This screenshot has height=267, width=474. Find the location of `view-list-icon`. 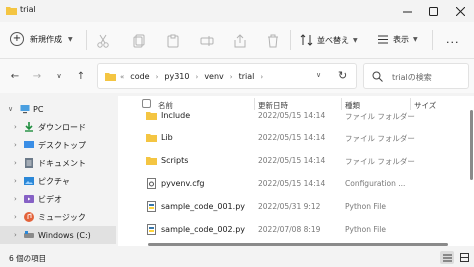

view-list-icon is located at coordinates (383, 39).